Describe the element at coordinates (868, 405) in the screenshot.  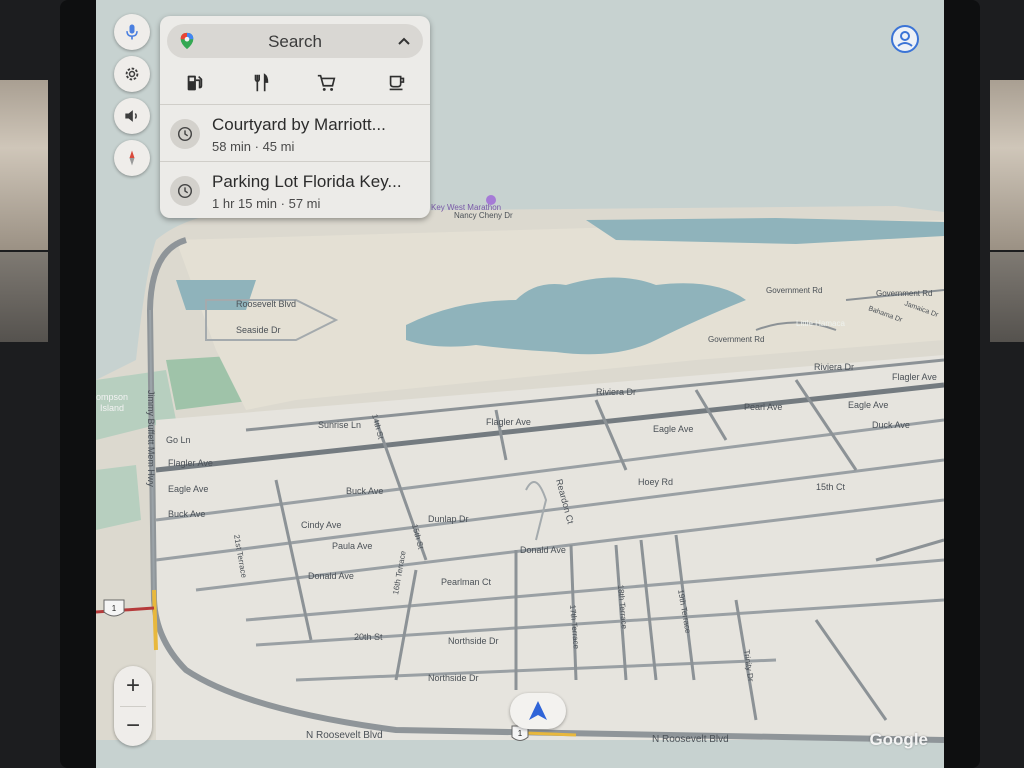
I see `label-eagle-right: Eagle Ave` at that location.